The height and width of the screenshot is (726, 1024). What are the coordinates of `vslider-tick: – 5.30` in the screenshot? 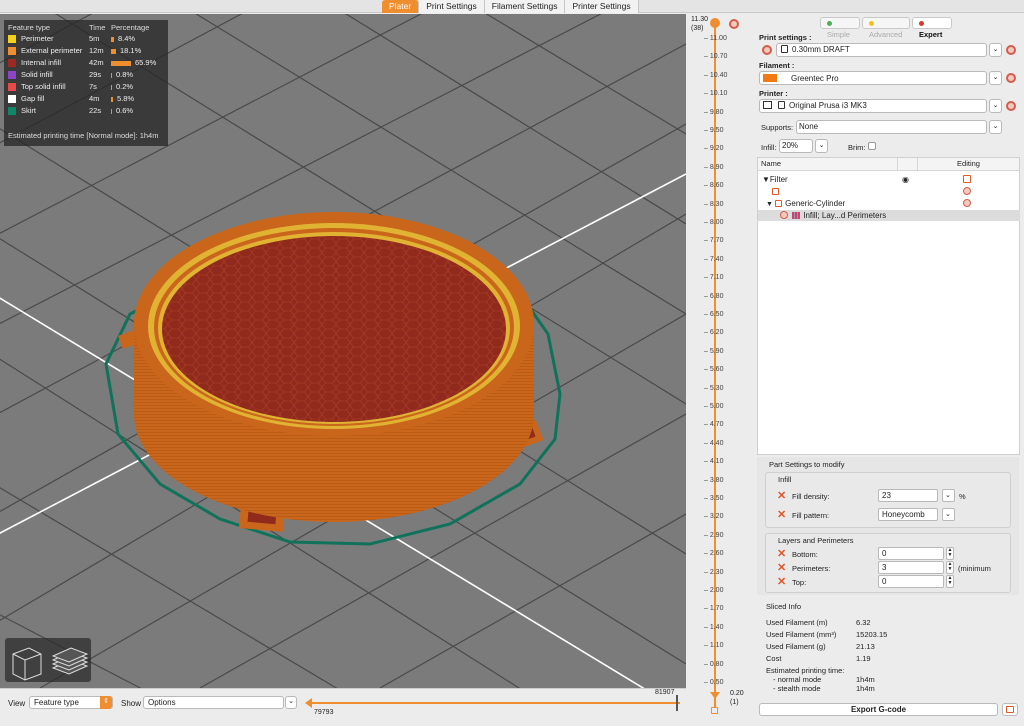 It's located at (714, 388).